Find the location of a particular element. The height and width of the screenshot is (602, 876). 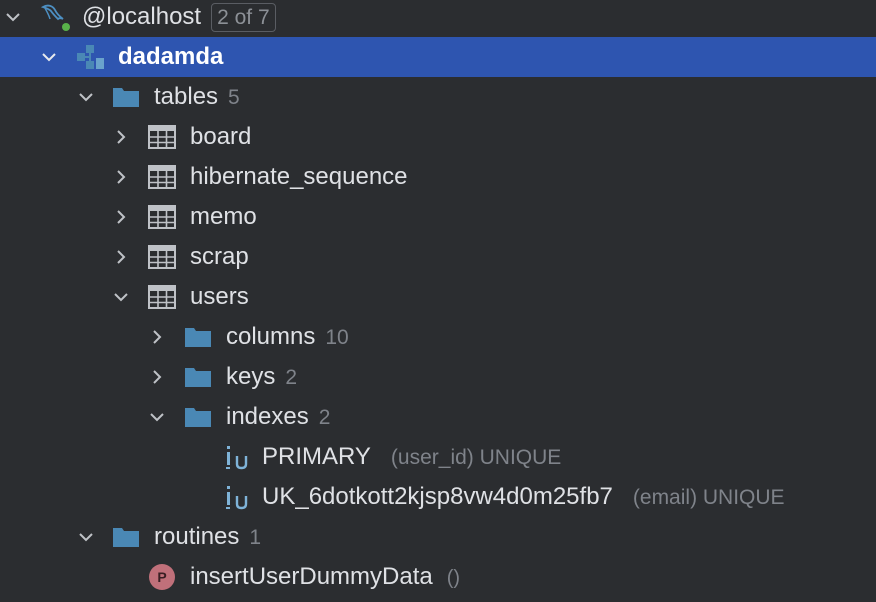

table-label: scrap is located at coordinates (219, 256).